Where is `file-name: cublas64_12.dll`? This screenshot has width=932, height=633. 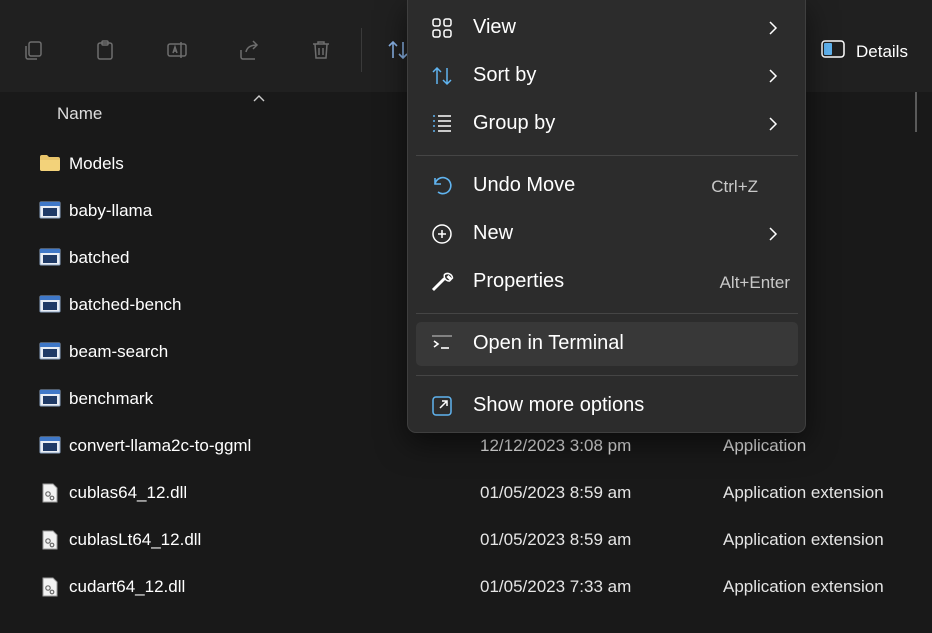 file-name: cublas64_12.dll is located at coordinates (128, 492).